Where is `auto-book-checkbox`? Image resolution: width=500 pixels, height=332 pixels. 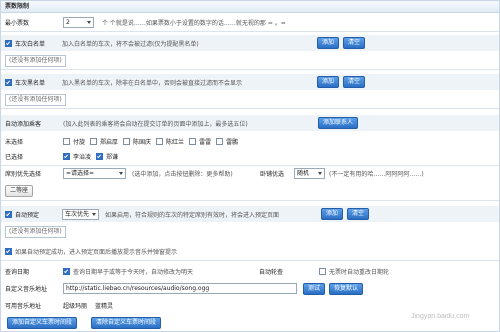
auto-book-checkbox is located at coordinates (8, 214).